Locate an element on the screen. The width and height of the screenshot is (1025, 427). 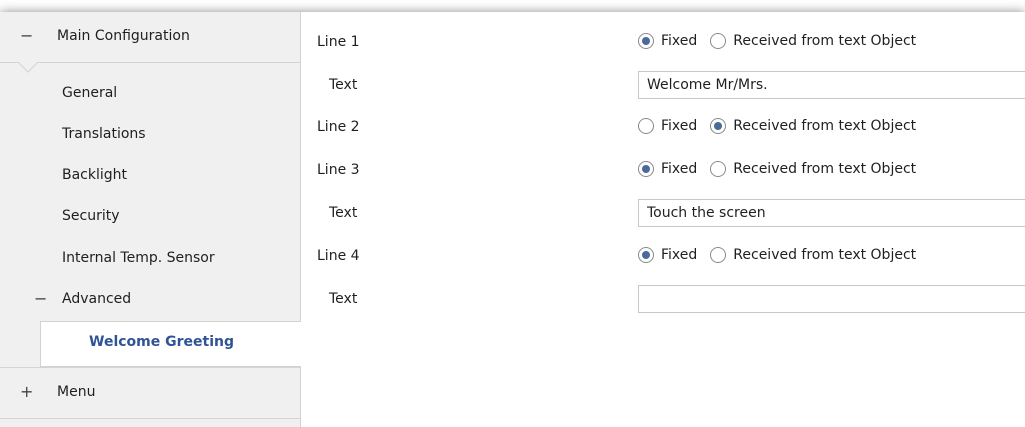
sidebar-item-general: General is located at coordinates (150, 93).